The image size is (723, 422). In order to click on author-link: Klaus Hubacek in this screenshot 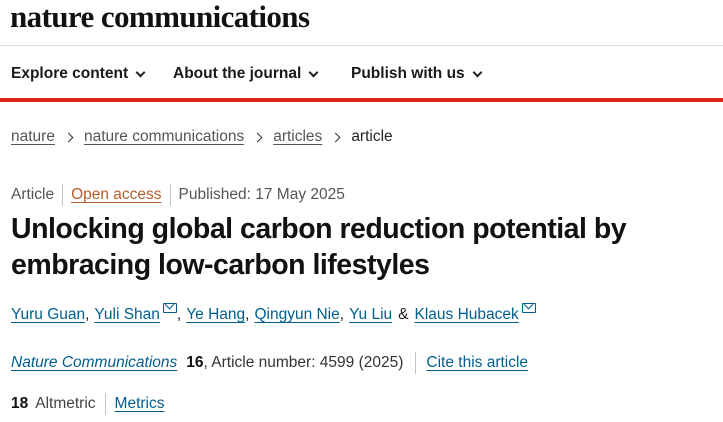, I will do `click(467, 315)`.